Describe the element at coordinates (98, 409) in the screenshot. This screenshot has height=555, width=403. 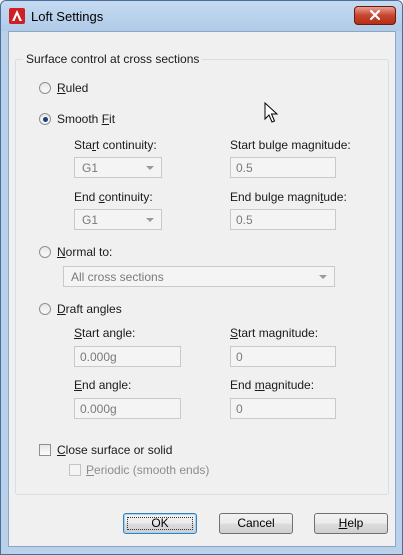
I see `end-angle-value: 0.000g` at that location.